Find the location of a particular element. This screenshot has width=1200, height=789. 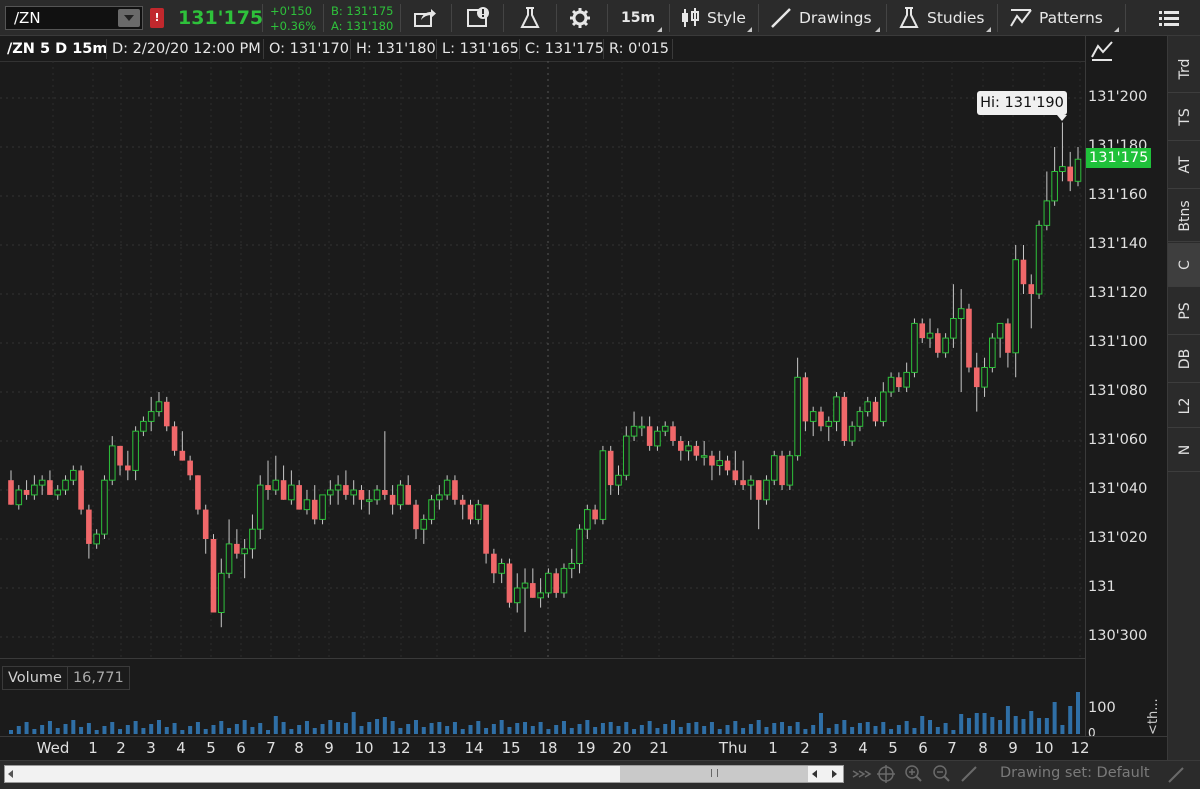

sidebar-tab-label: PS is located at coordinates (1184, 310).